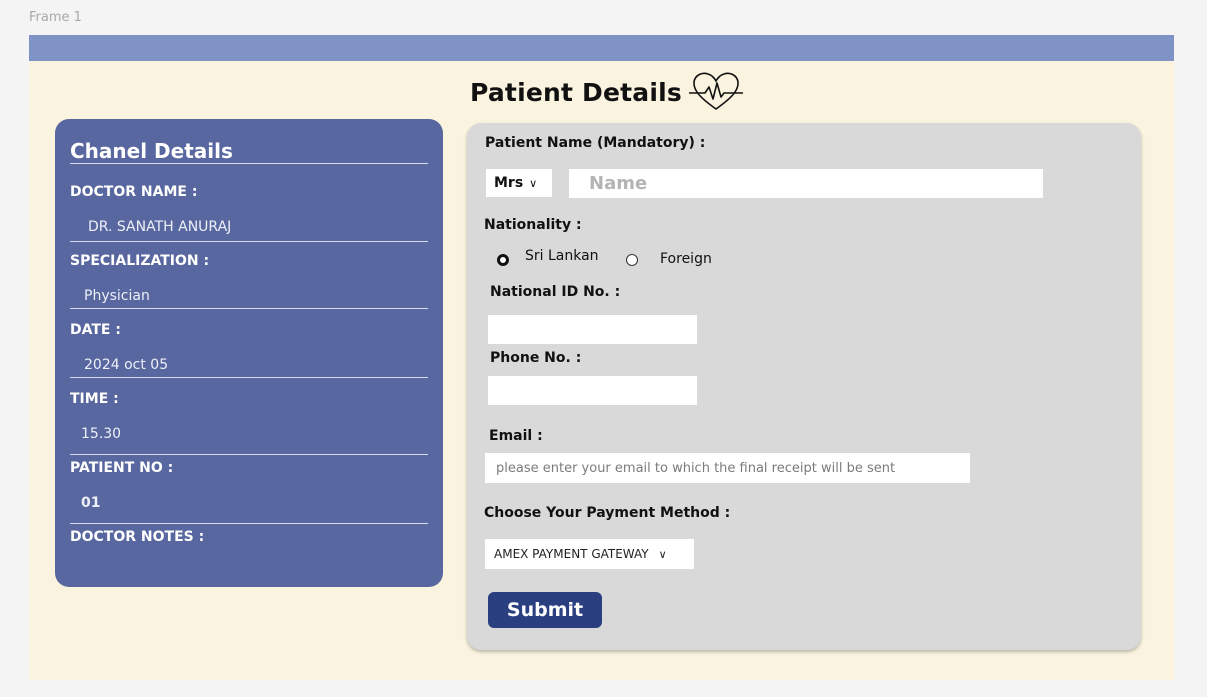 The height and width of the screenshot is (697, 1207). I want to click on radio-sri-lankan, so click(503, 260).